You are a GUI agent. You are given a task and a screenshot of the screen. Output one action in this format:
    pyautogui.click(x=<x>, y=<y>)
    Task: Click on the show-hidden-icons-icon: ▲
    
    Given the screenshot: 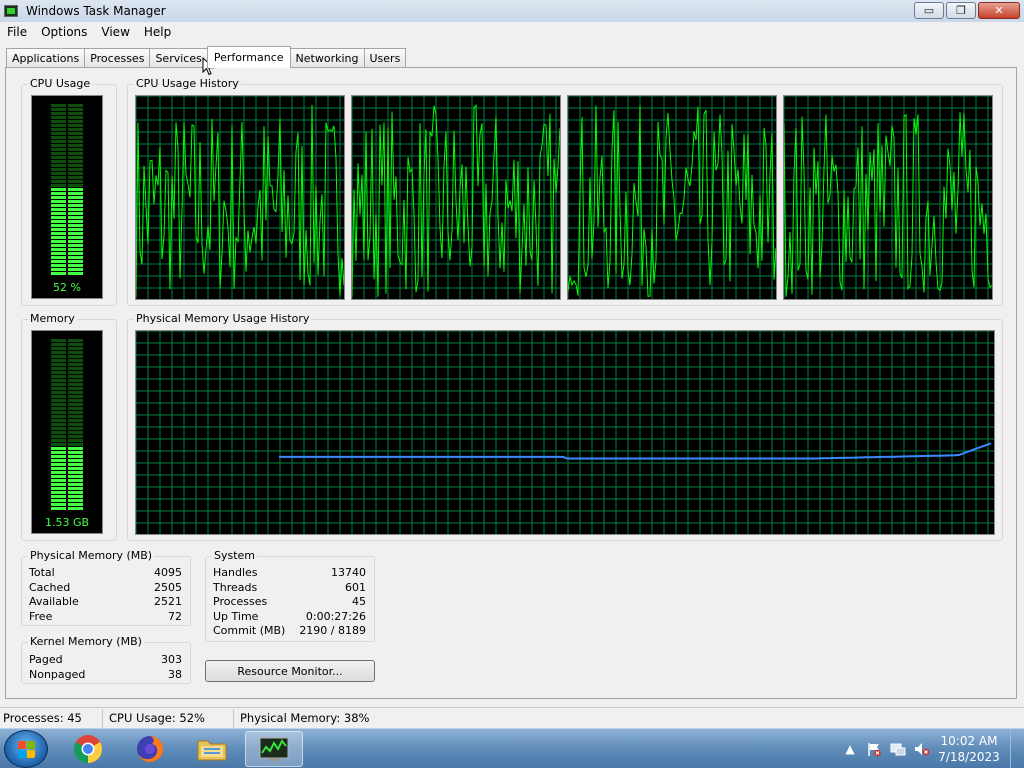 What is the action you would take?
    pyautogui.click(x=850, y=749)
    